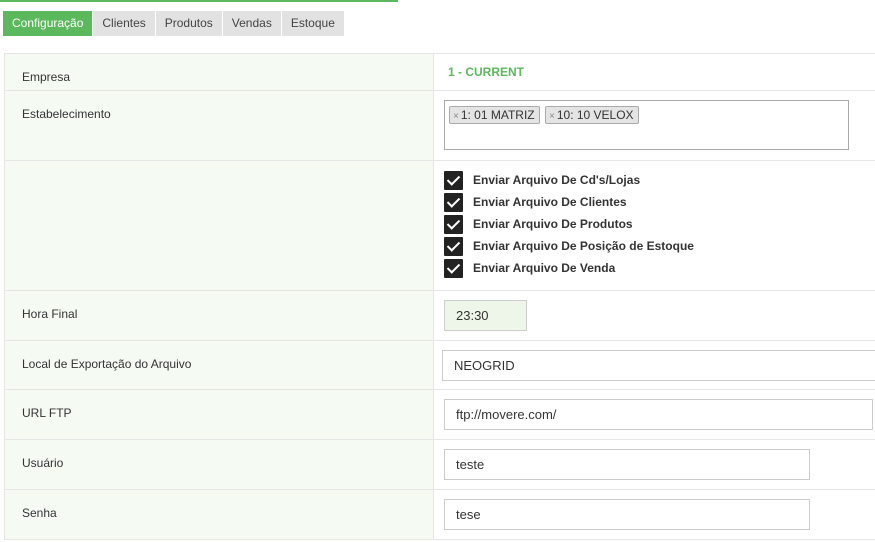 The width and height of the screenshot is (875, 542). Describe the element at coordinates (312, 23) in the screenshot. I see `tab-estoque: Estoque` at that location.